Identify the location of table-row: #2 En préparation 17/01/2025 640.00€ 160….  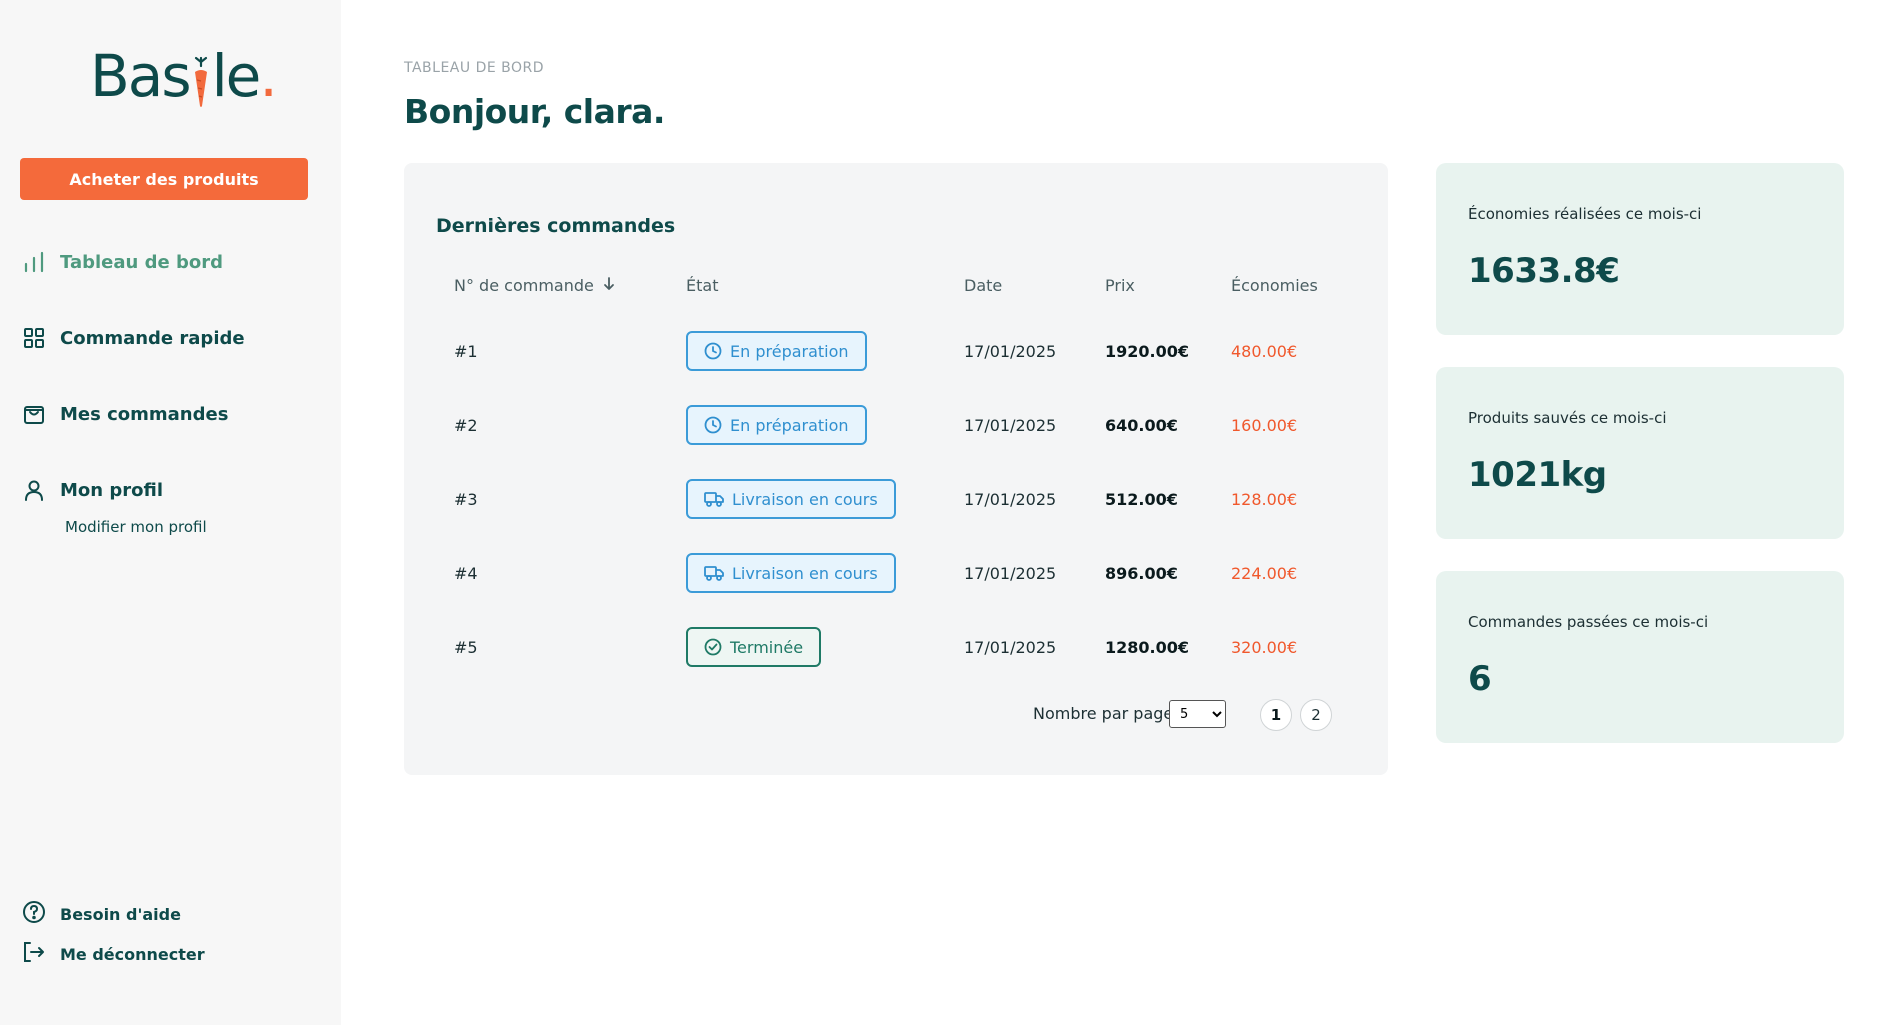
(896, 425).